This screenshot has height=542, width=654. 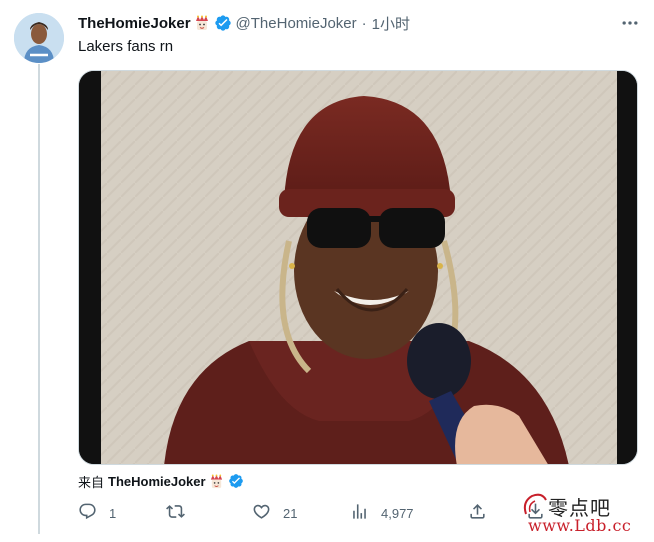 I want to click on timestamp: 1小时, so click(x=391, y=23).